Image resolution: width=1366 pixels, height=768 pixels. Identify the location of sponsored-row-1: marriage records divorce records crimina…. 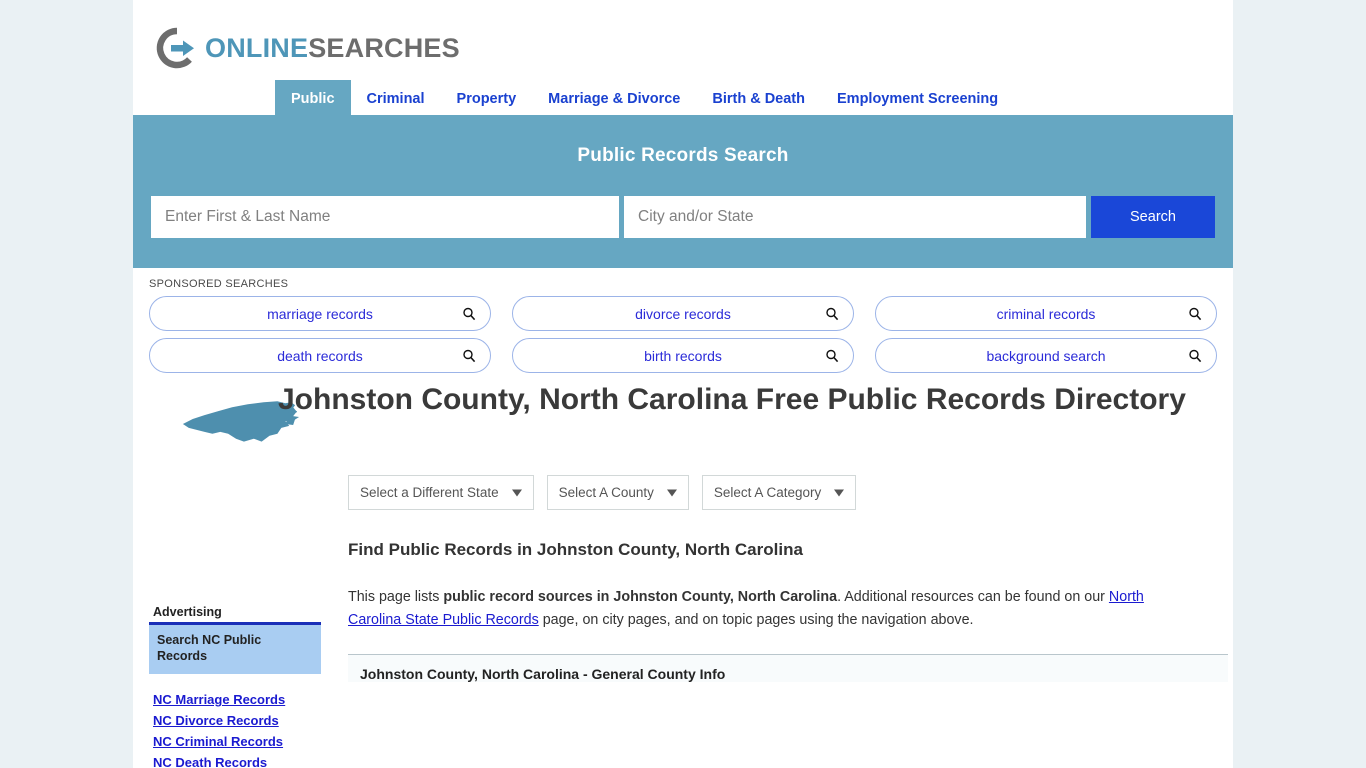
(683, 313).